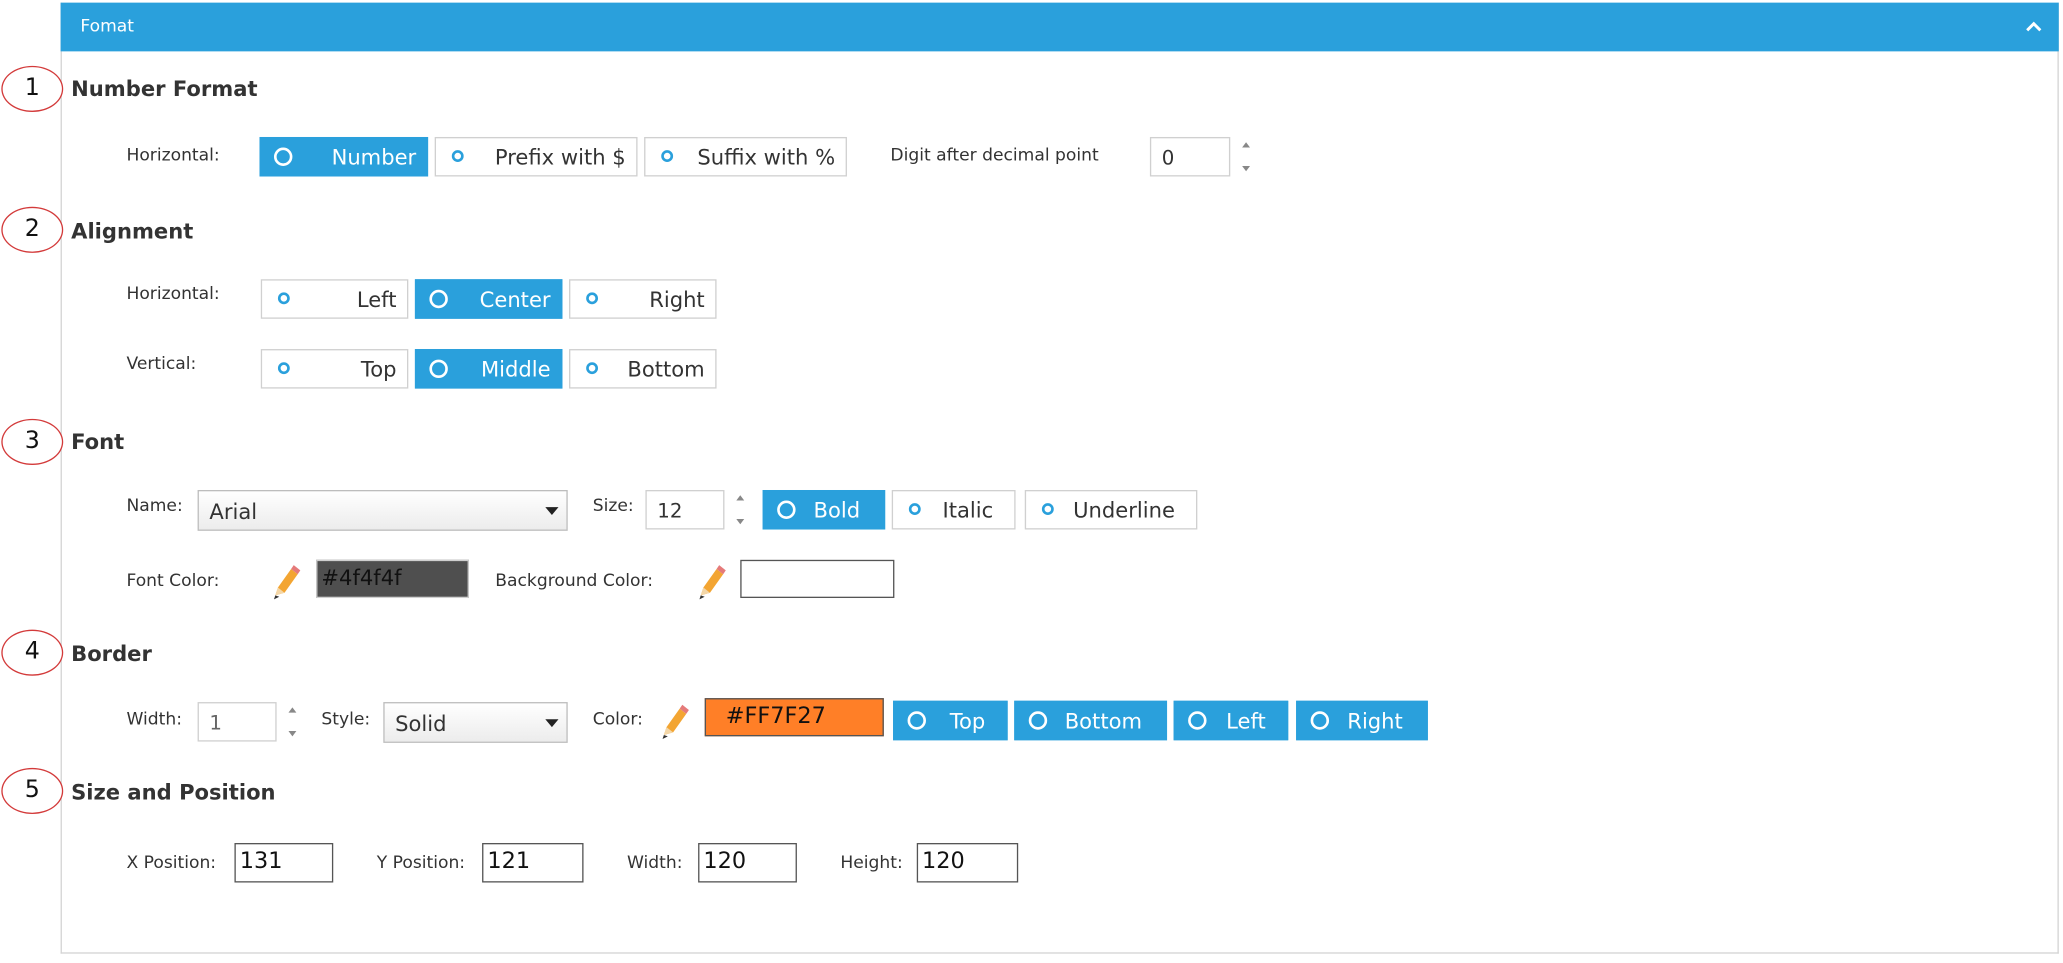  Describe the element at coordinates (794, 717) in the screenshot. I see `border-color-swatch: #FF7F27` at that location.